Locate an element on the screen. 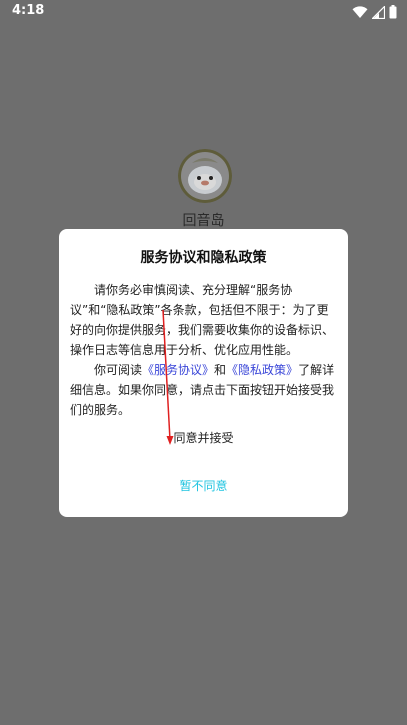 This screenshot has height=725, width=407. para2-and: 和 is located at coordinates (220, 370).